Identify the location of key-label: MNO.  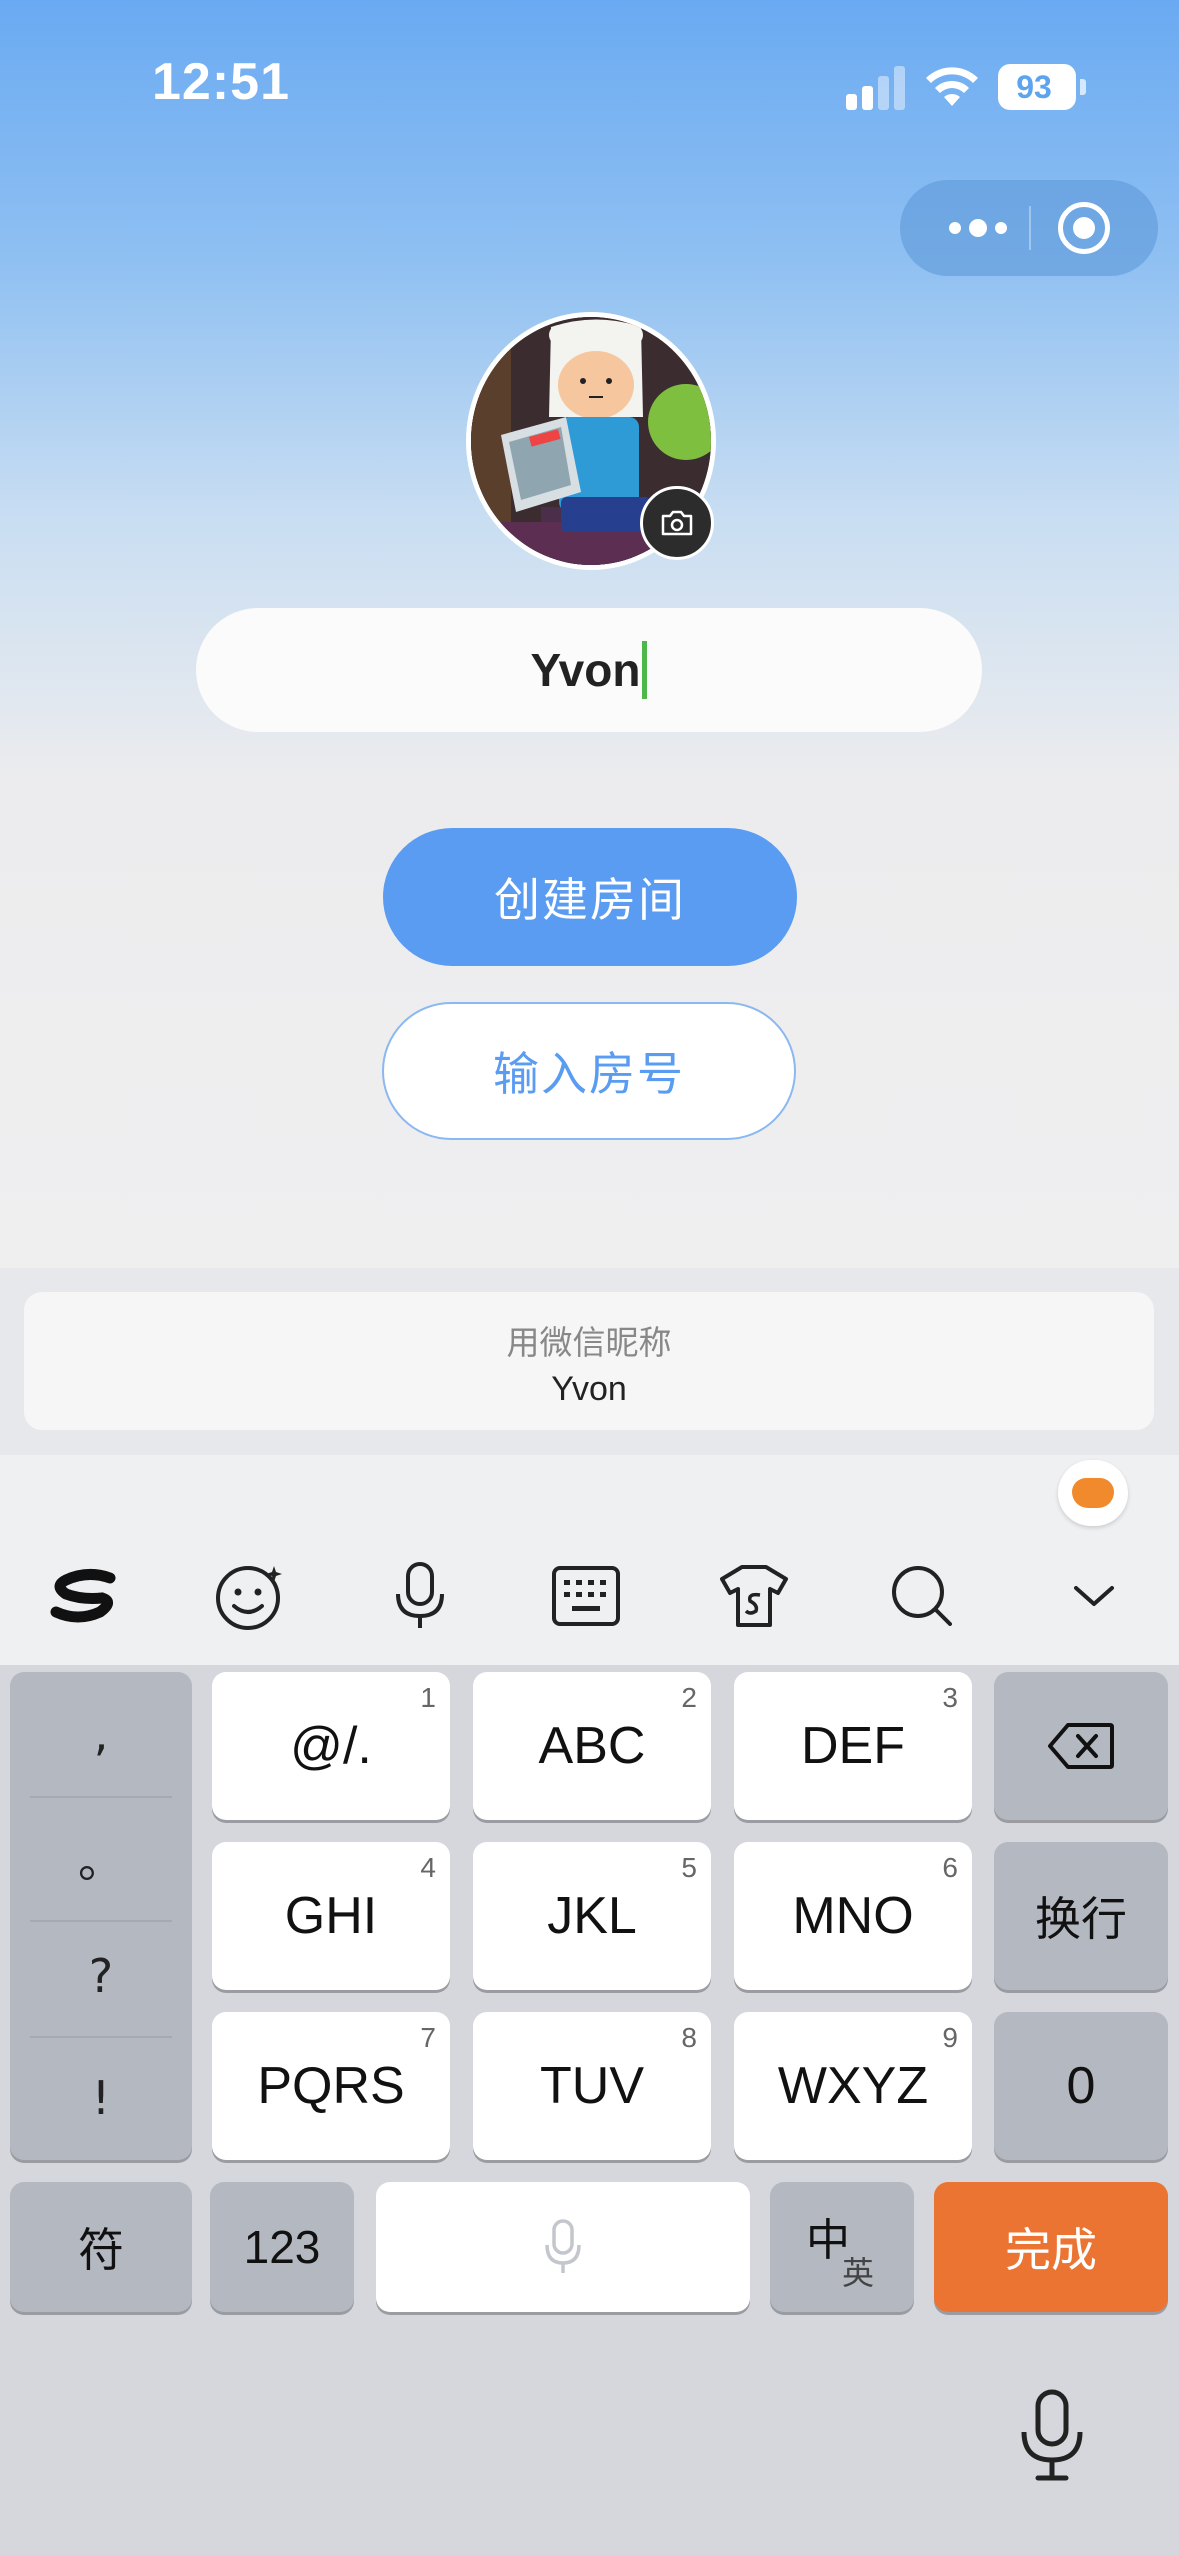
(853, 1916).